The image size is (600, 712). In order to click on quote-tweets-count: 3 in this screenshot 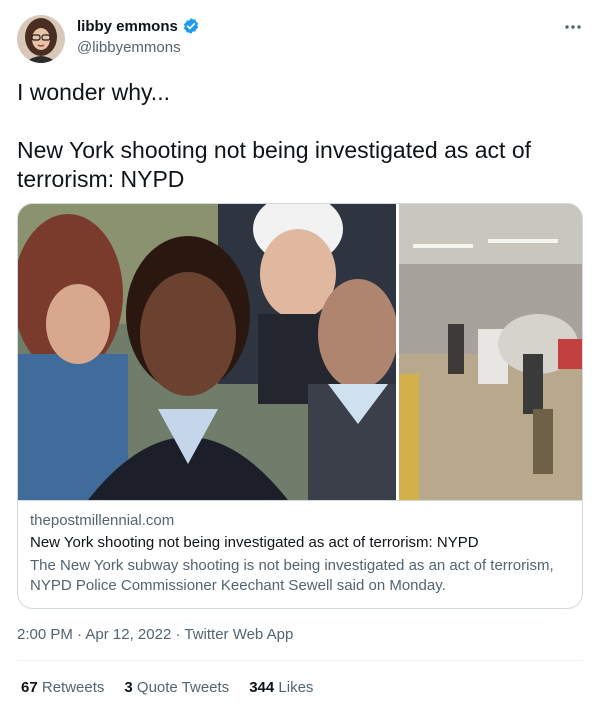, I will do `click(128, 687)`.